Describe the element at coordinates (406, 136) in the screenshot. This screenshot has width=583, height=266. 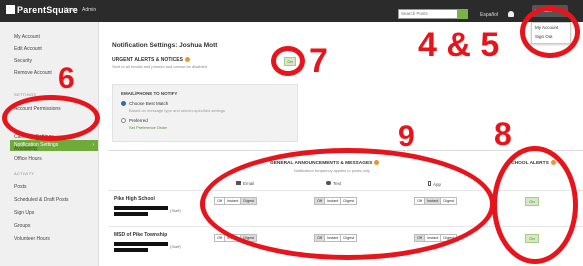
I see `annotation-label-9: 9` at that location.